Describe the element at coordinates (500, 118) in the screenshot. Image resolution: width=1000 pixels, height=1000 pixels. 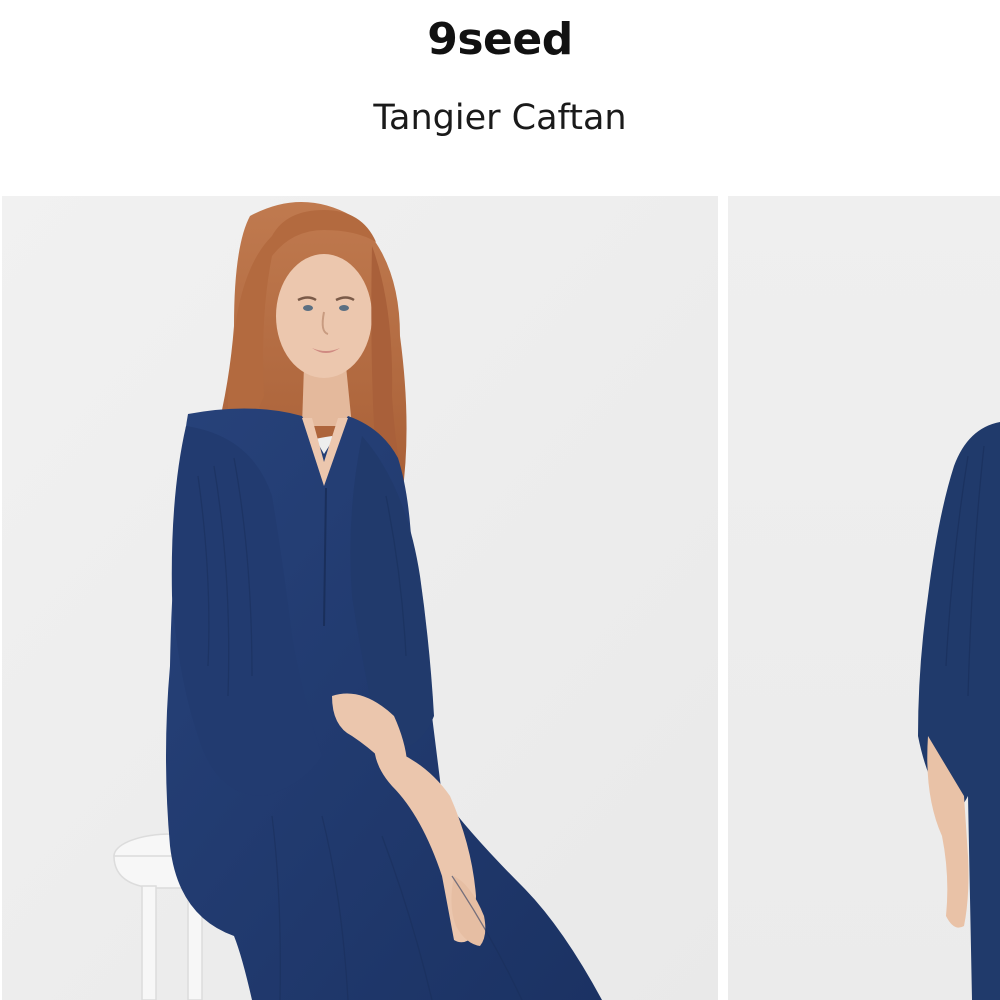
I see `product-title: Tangier Caftan` at that location.